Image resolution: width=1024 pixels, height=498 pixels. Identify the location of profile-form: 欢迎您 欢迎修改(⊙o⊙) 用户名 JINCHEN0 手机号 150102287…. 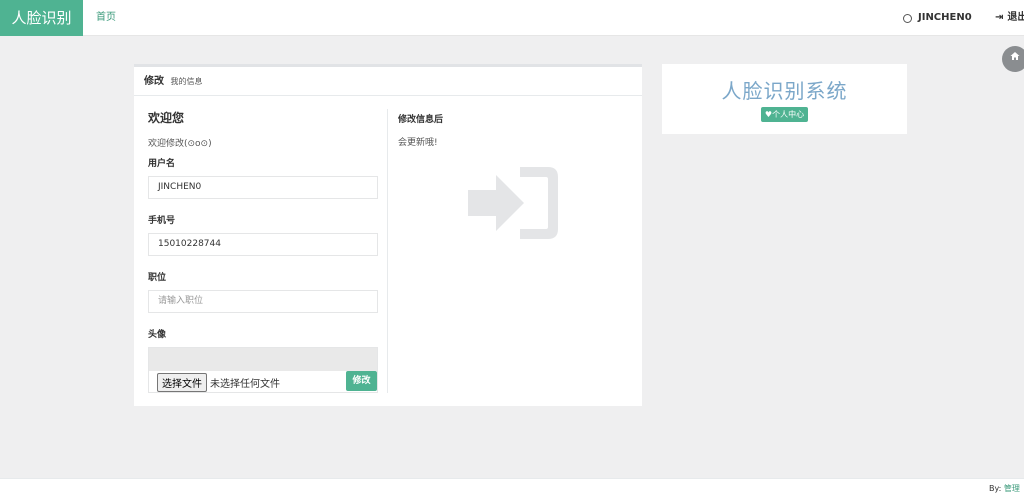
(263, 251).